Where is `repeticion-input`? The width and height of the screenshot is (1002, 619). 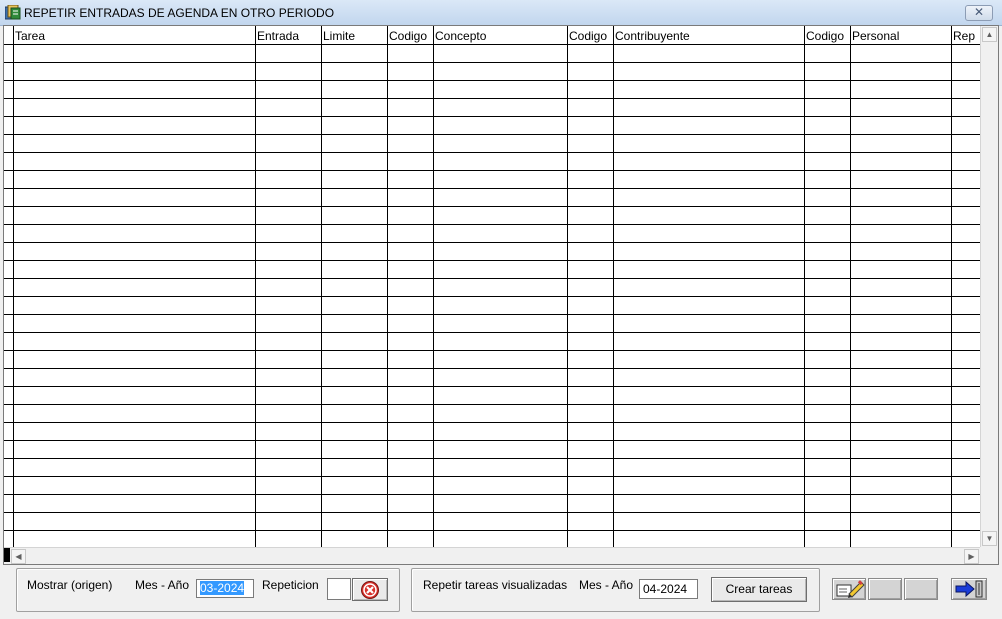
repeticion-input is located at coordinates (339, 589).